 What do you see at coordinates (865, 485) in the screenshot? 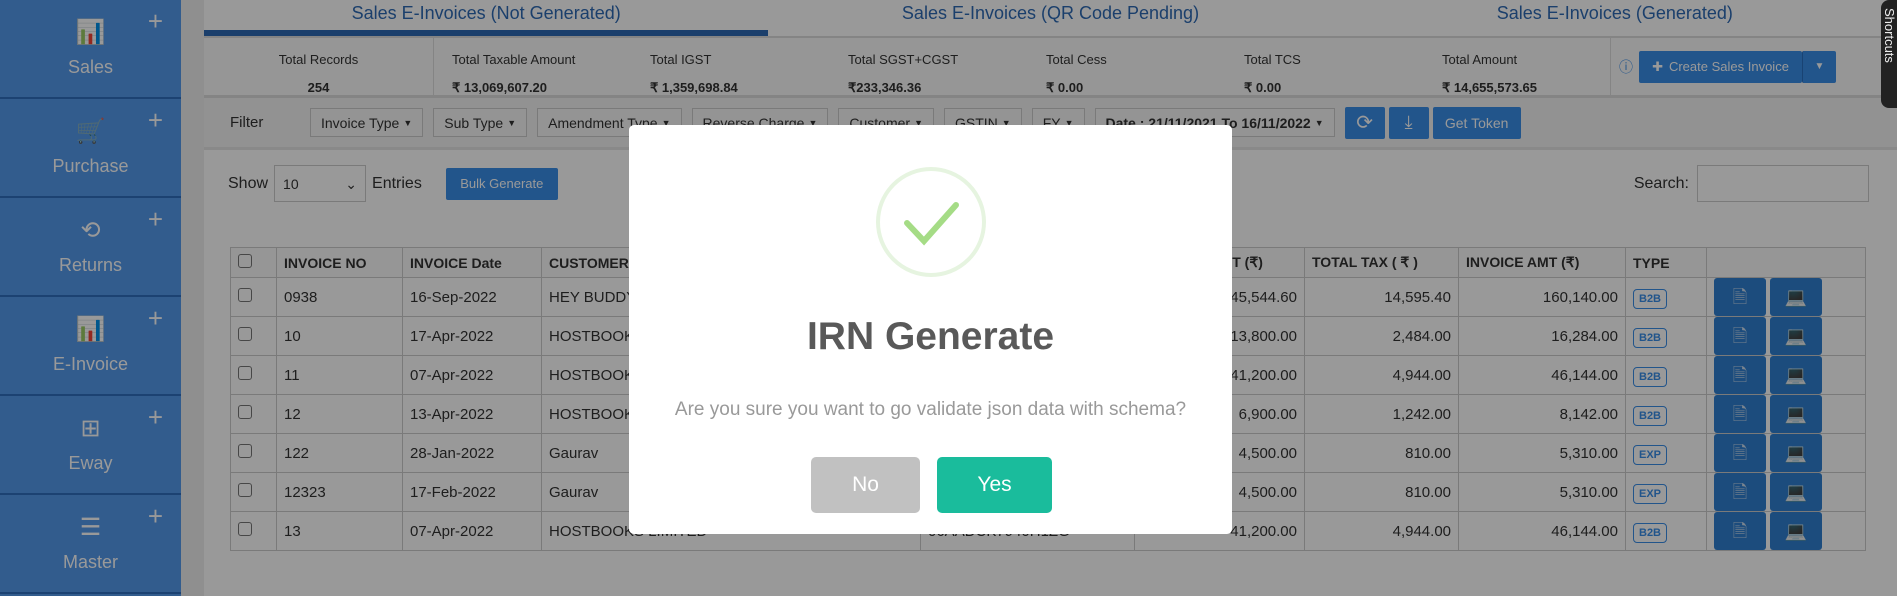
I see `no-button: No` at bounding box center [865, 485].